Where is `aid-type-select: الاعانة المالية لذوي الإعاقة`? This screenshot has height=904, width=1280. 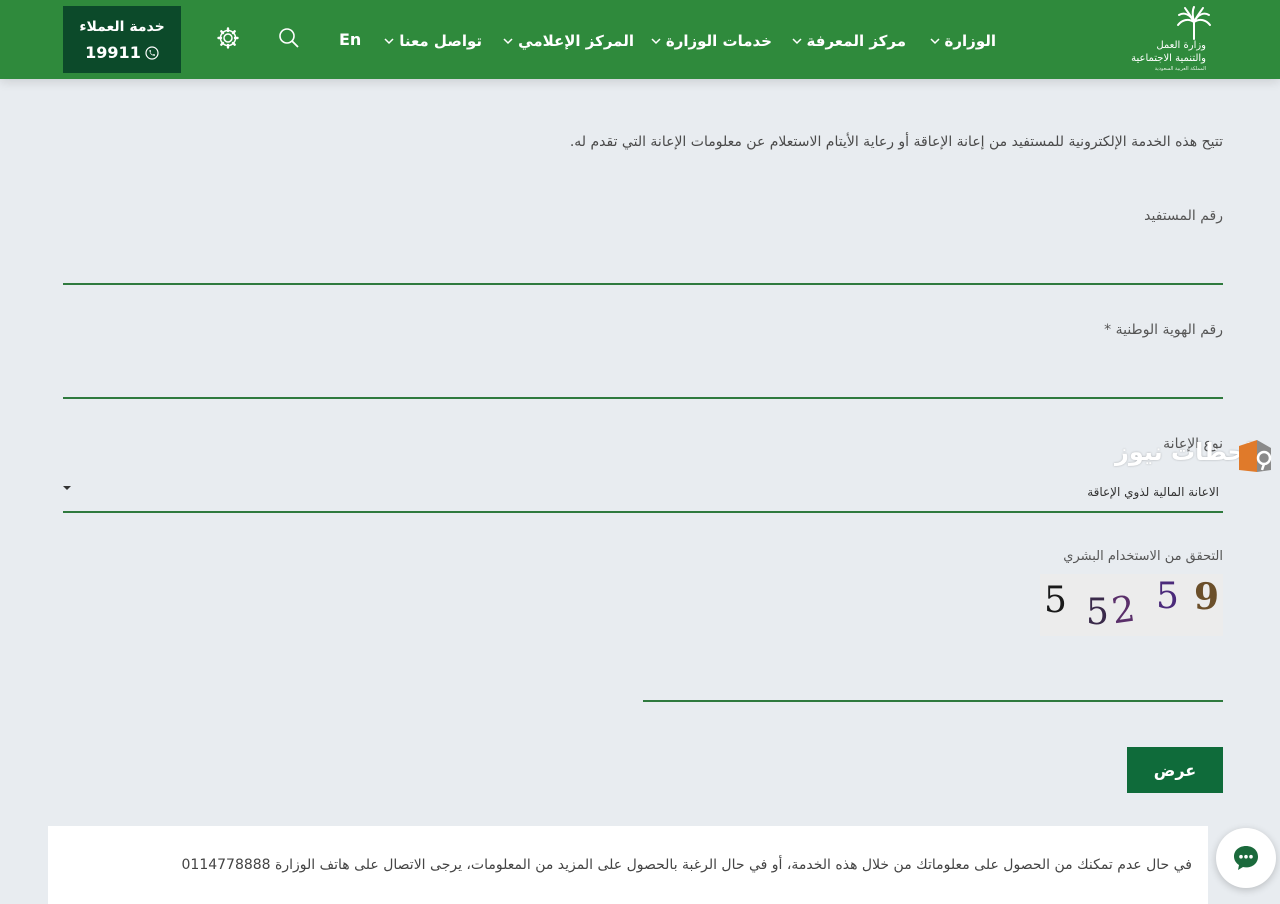
aid-type-select: الاعانة المالية لذوي الإعاقة is located at coordinates (643, 493).